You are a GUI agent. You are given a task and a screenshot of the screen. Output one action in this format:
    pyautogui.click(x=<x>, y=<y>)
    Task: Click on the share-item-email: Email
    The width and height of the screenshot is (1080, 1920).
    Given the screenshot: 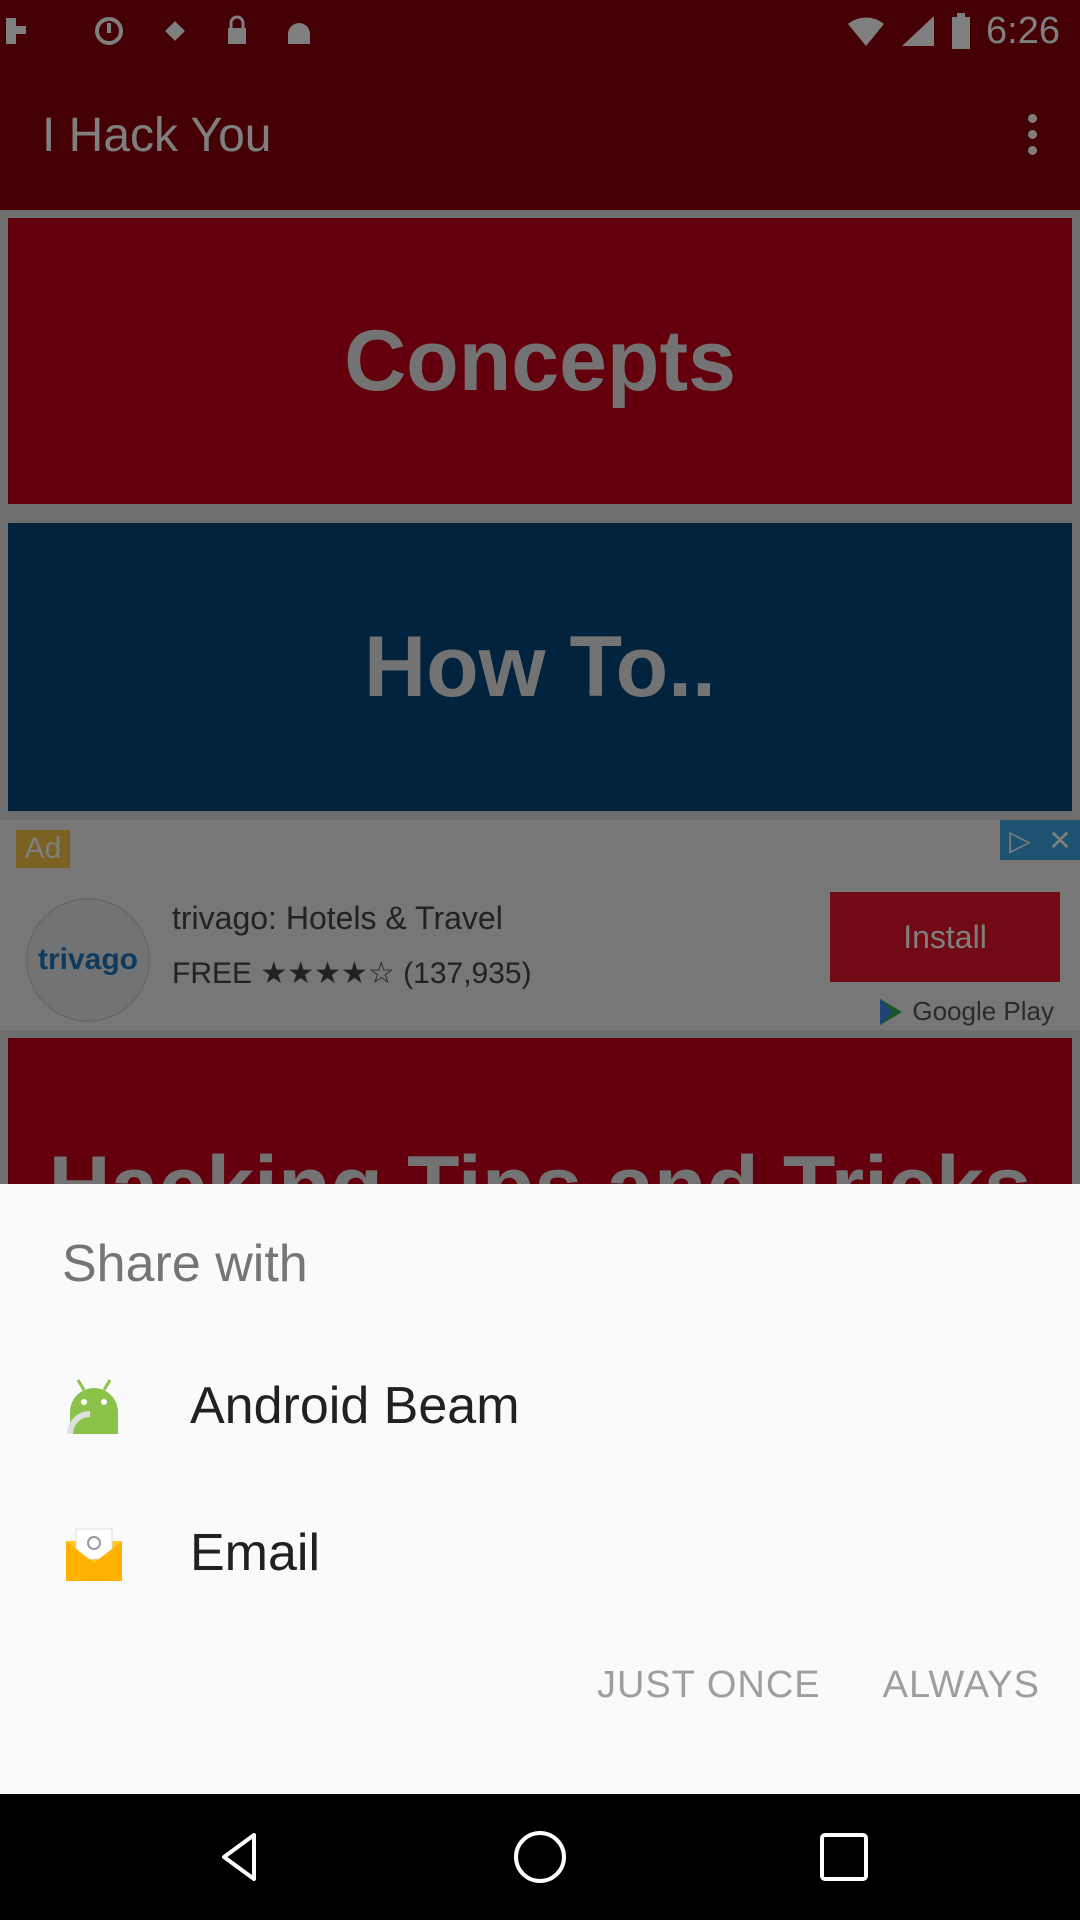 What is the action you would take?
    pyautogui.click(x=540, y=1553)
    